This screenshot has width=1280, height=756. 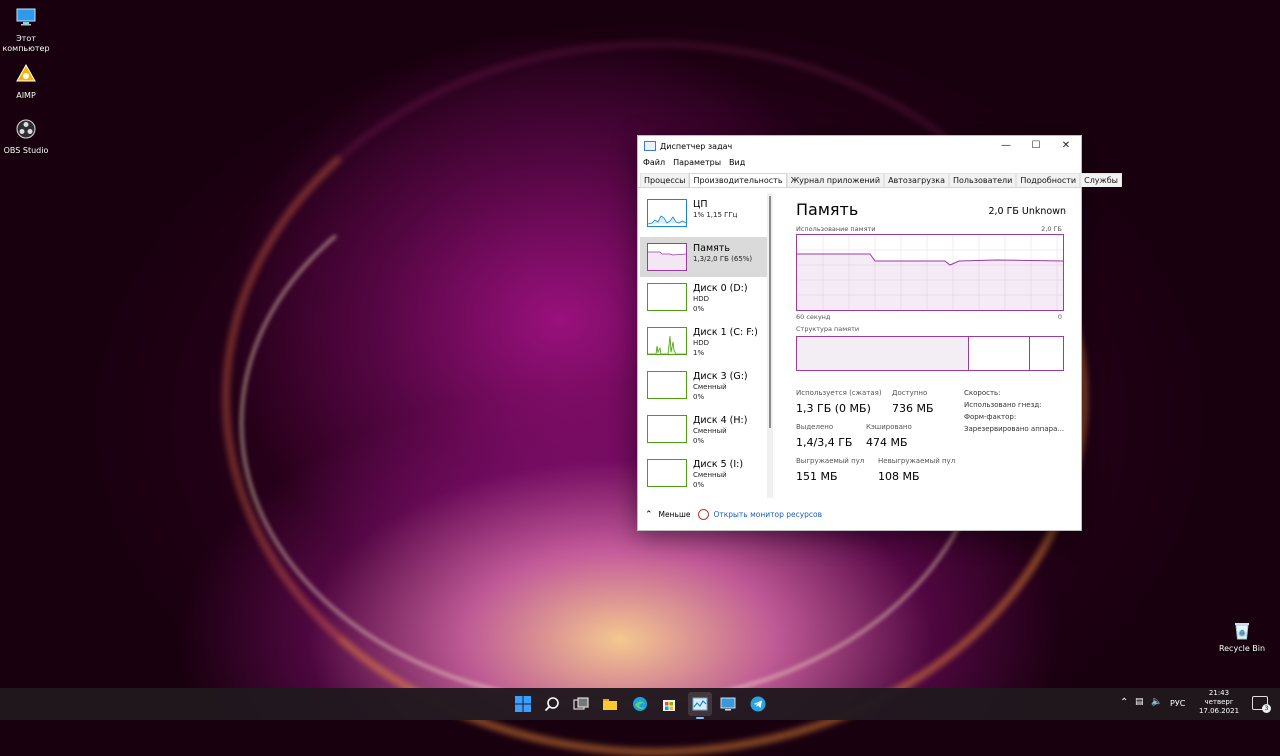 What do you see at coordinates (728, 704) in the screenshot?
I see `remote-desktop-icon` at bounding box center [728, 704].